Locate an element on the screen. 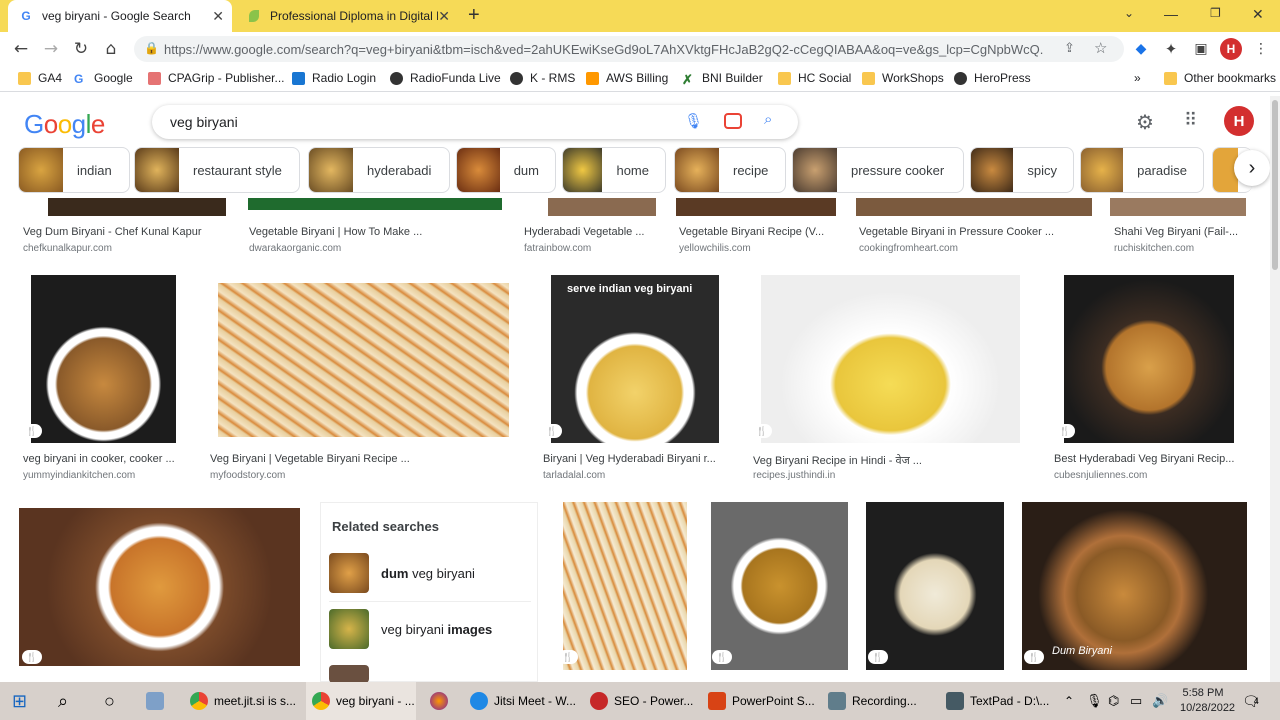 The width and height of the screenshot is (1280, 720). profile-avatar: H is located at coordinates (1231, 49).